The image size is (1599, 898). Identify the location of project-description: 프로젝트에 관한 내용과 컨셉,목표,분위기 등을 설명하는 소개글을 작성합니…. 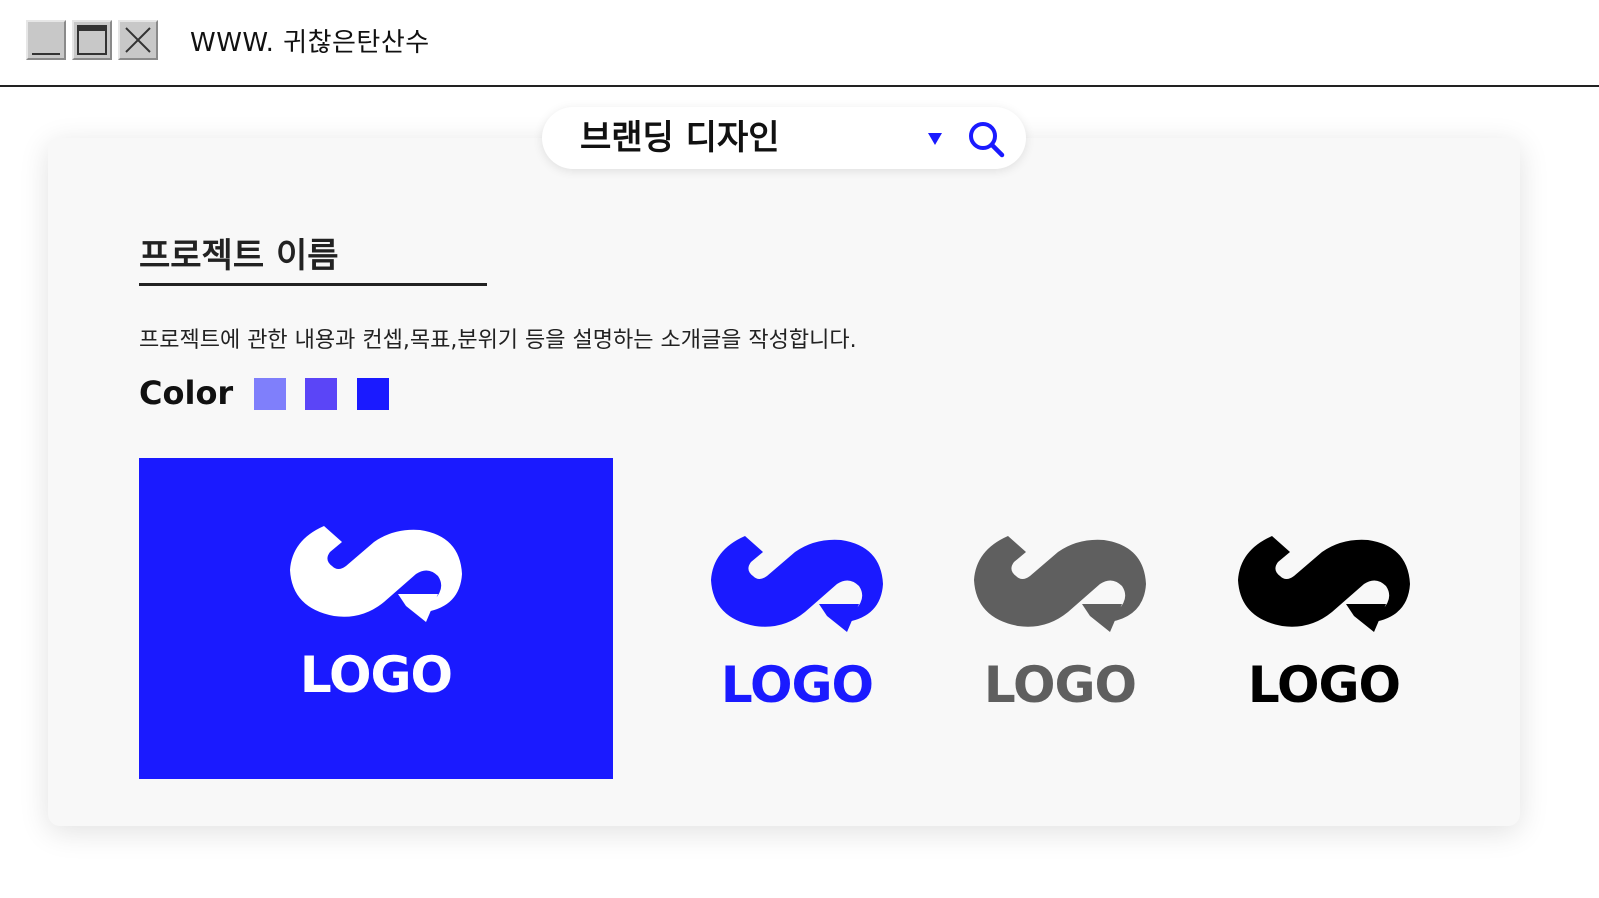
(498, 340).